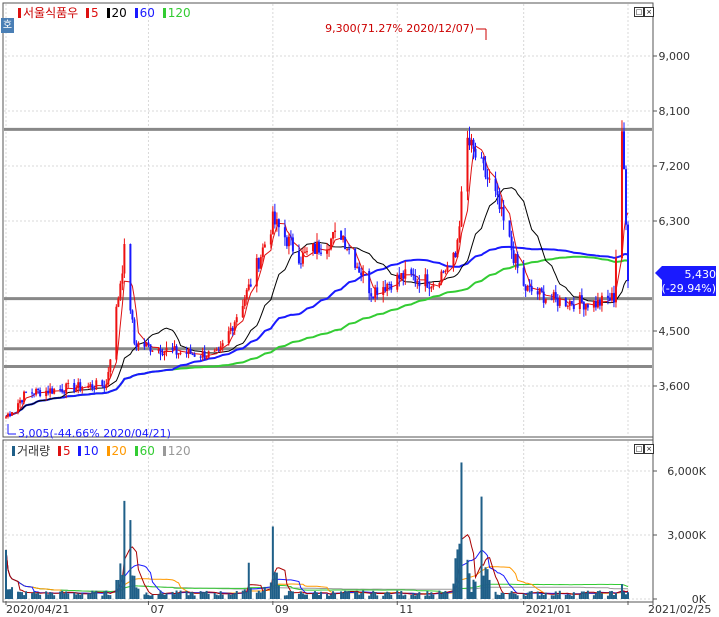 The image size is (719, 617). I want to click on vol-tick-label: 3,000K, so click(686, 535).